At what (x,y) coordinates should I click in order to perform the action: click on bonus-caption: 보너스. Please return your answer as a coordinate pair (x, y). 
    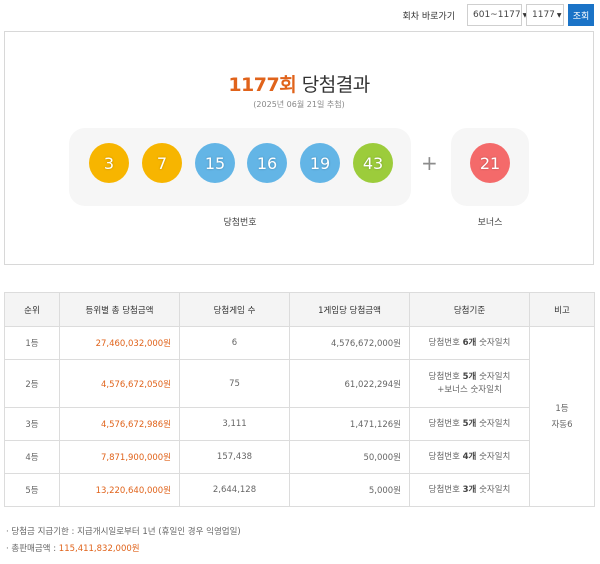
    Looking at the image, I should click on (490, 223).